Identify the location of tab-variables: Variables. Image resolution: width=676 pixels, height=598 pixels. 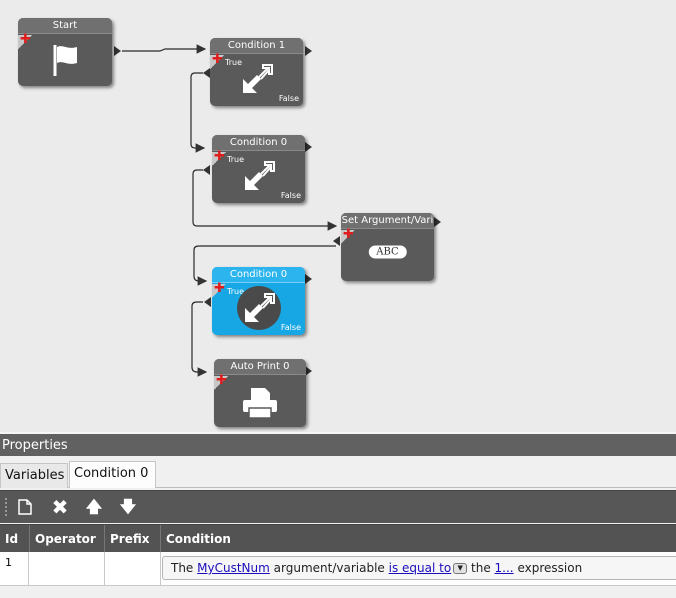
(34, 475).